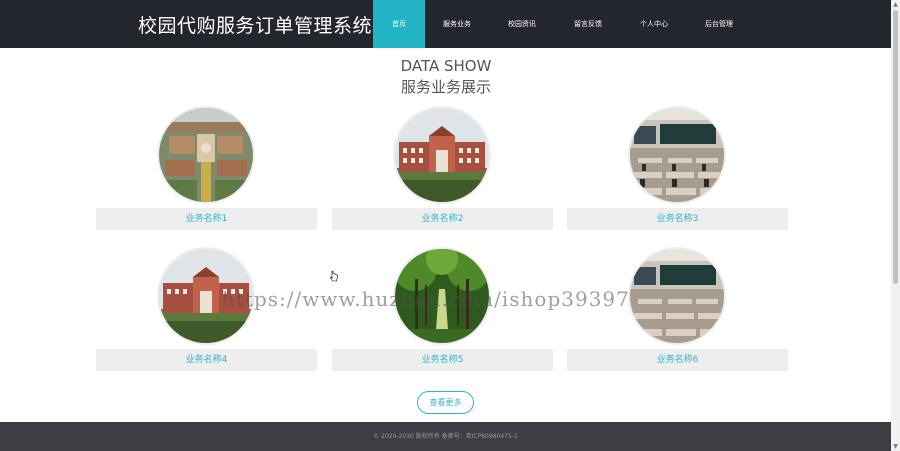 Image resolution: width=900 pixels, height=451 pixels. I want to click on service-card: 业务名称1, so click(206, 170).